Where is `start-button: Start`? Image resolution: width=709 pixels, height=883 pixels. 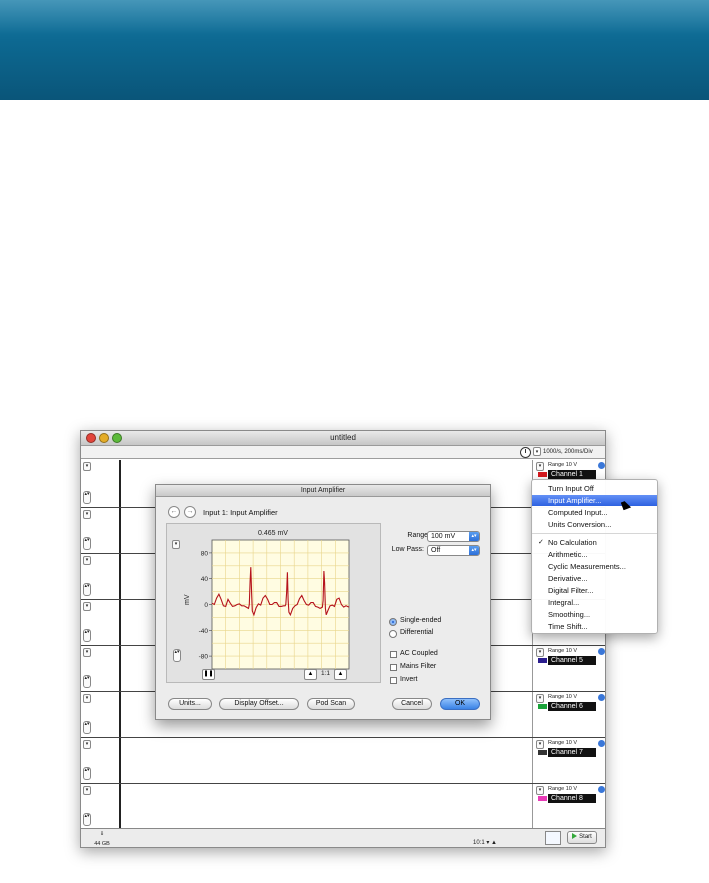
start-button: Start is located at coordinates (582, 837).